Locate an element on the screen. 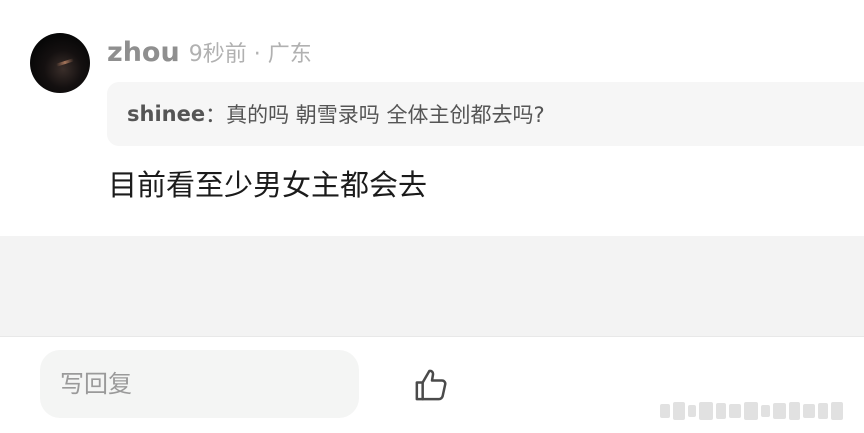 The height and width of the screenshot is (433, 864). quoted-author: shinee is located at coordinates (166, 114).